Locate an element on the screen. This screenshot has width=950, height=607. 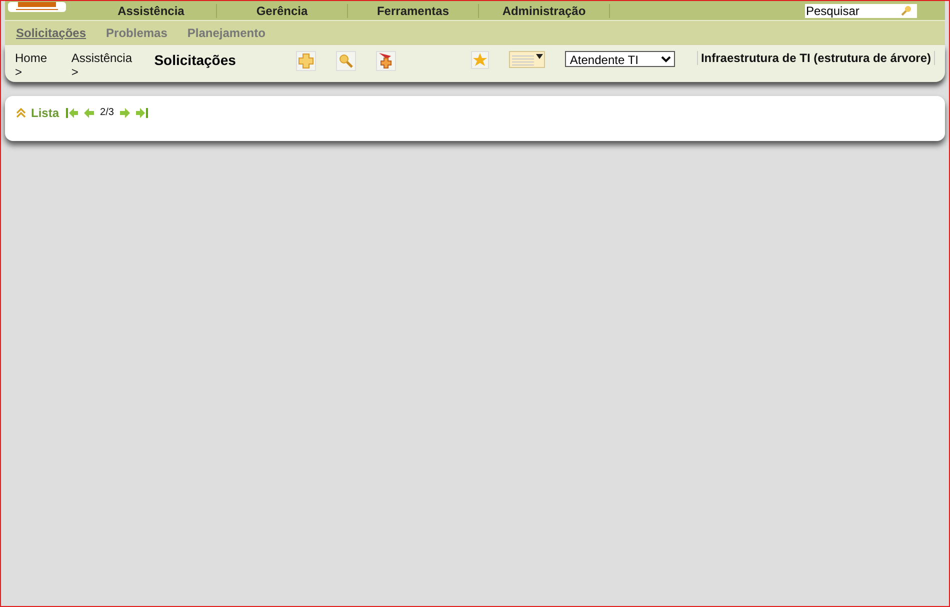
breadcrumb-link: Home > is located at coordinates (33, 65).